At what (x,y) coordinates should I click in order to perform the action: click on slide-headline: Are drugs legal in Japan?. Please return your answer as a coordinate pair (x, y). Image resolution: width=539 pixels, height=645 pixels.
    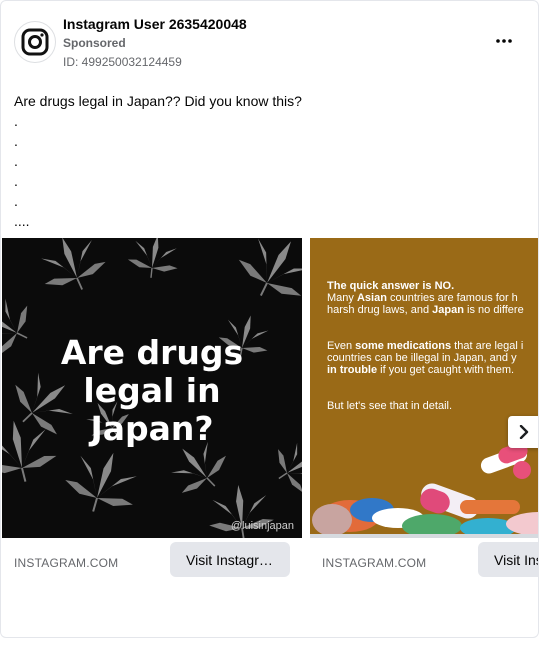
    Looking at the image, I should click on (152, 391).